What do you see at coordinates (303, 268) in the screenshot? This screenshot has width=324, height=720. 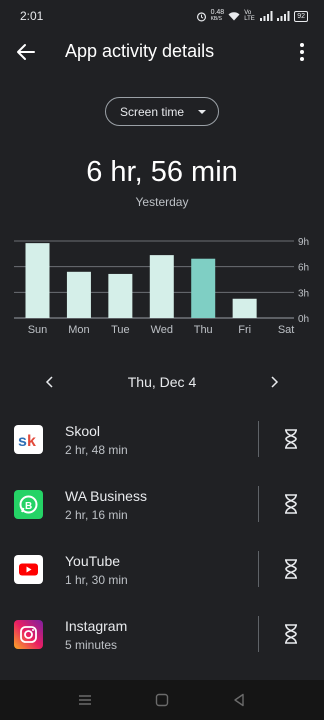 I see `chart-y-tick-label: 6h` at bounding box center [303, 268].